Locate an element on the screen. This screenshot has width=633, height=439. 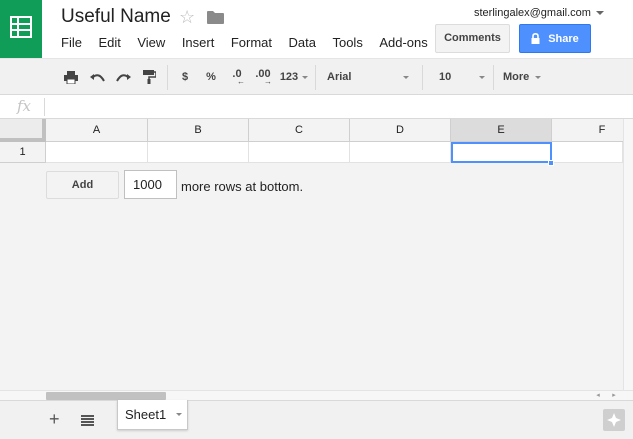
percent-format-button: % is located at coordinates (211, 77).